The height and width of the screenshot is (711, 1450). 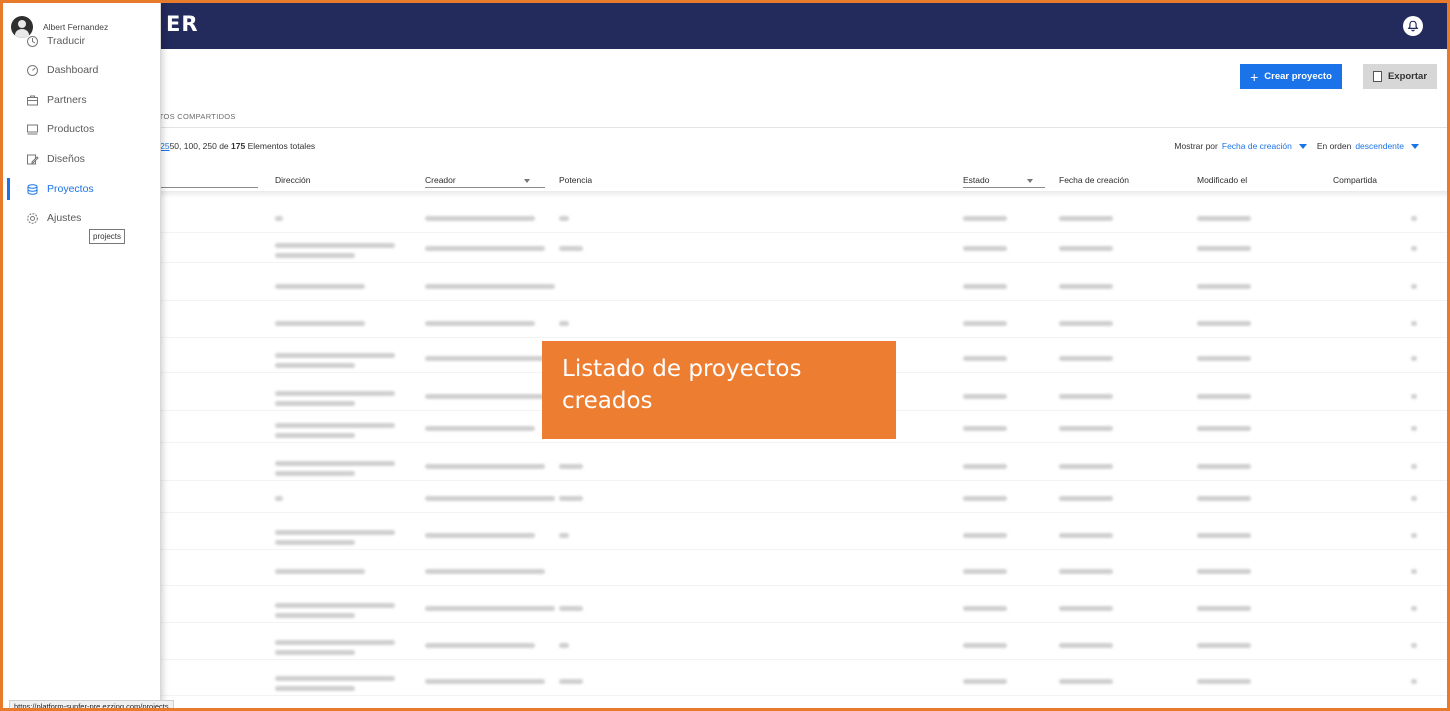 I want to click on column-potencia: Potencia, so click(x=575, y=180).